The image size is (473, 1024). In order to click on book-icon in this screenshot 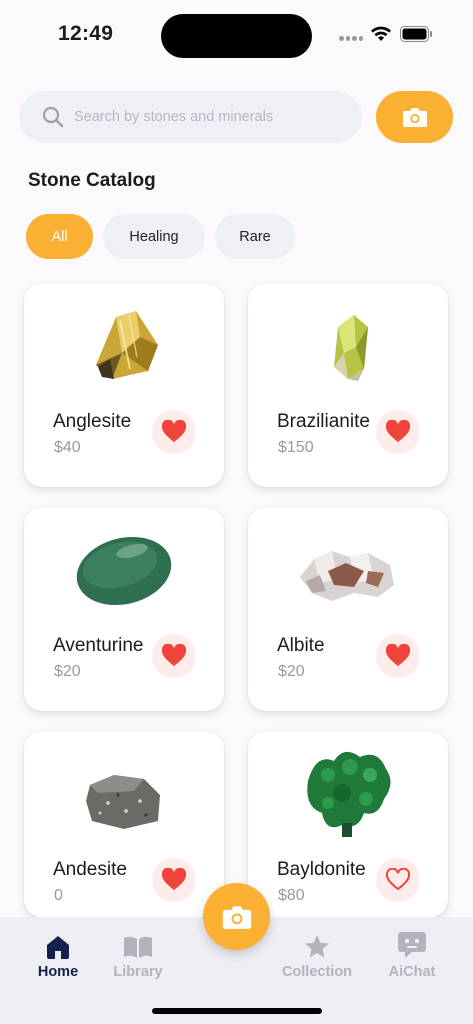, I will do `click(138, 947)`.